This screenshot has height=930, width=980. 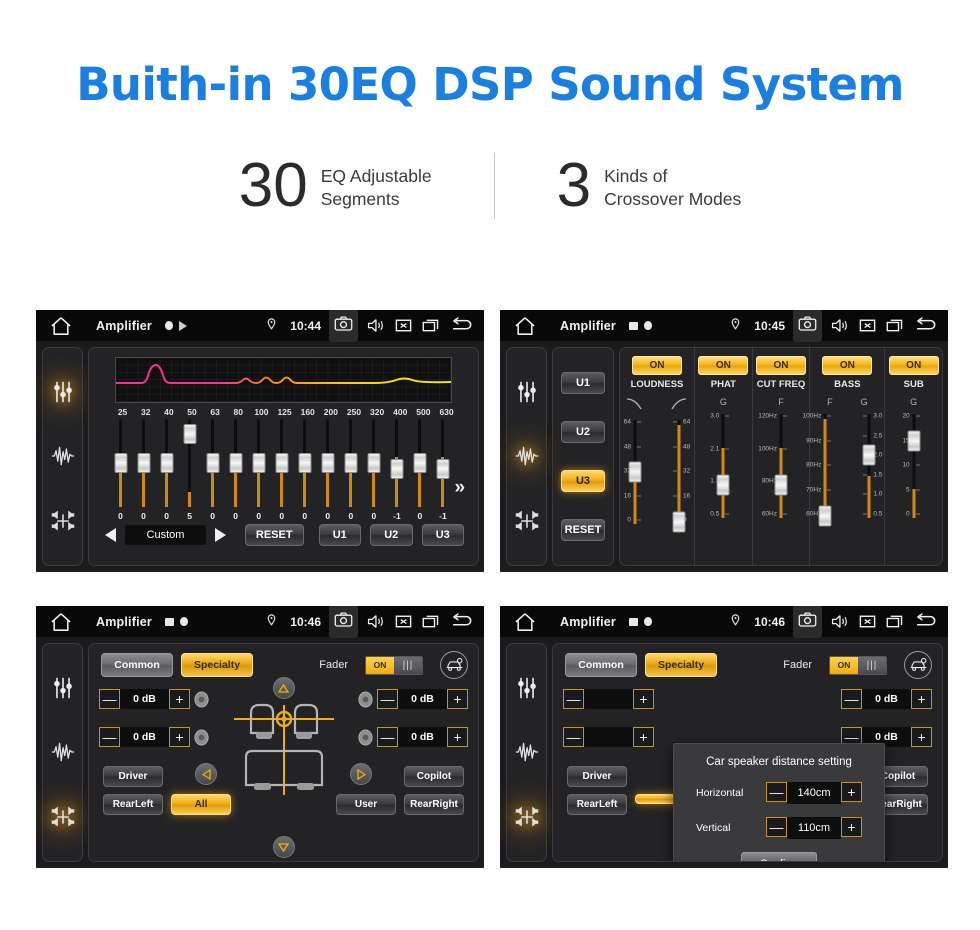 What do you see at coordinates (366, 804) in the screenshot?
I see `position-user-button: User` at bounding box center [366, 804].